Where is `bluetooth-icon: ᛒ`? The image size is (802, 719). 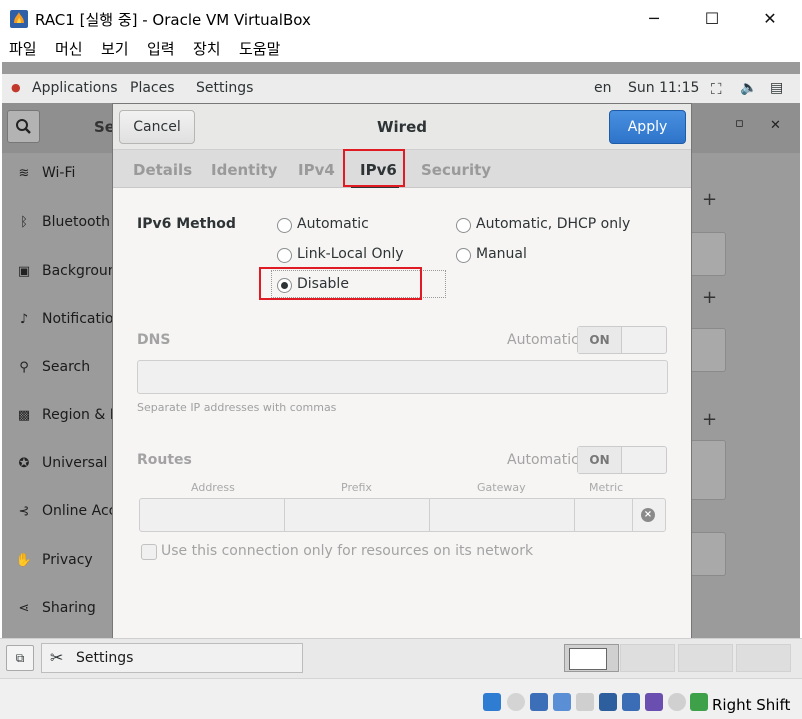
bluetooth-icon: ᛒ is located at coordinates (24, 222).